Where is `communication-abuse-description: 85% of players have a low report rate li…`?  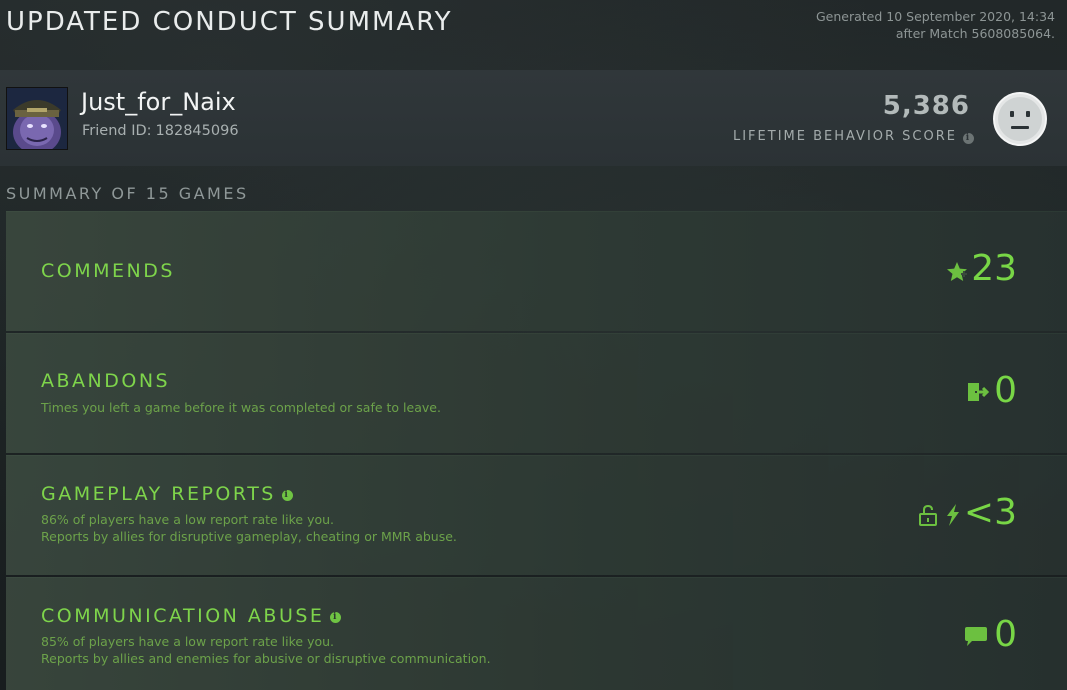
communication-abuse-description: 85% of players have a low report rate li… is located at coordinates (266, 650).